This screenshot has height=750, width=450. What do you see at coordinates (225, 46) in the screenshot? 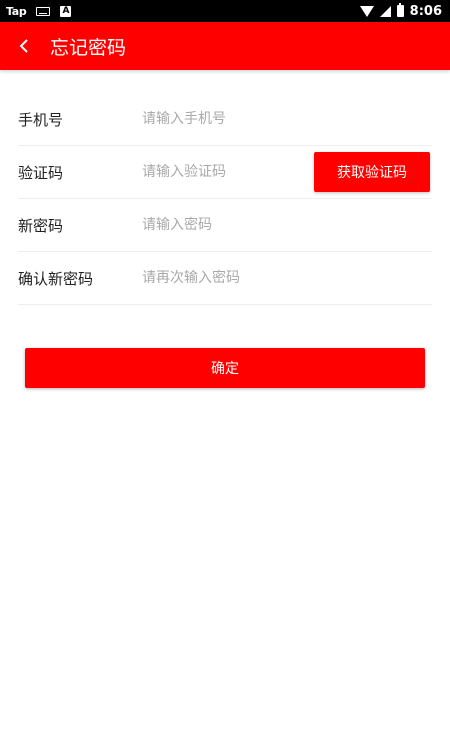
I see `app-bar: 忘记密码` at bounding box center [225, 46].